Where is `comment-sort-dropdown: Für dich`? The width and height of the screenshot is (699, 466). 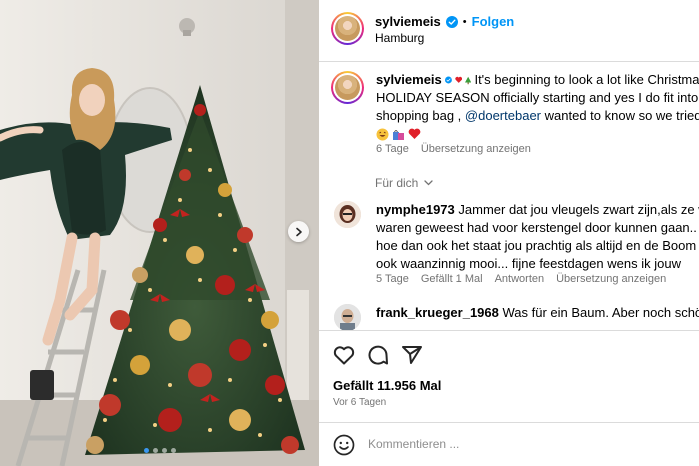
comment-sort-dropdown: Für dich is located at coordinates (404, 183).